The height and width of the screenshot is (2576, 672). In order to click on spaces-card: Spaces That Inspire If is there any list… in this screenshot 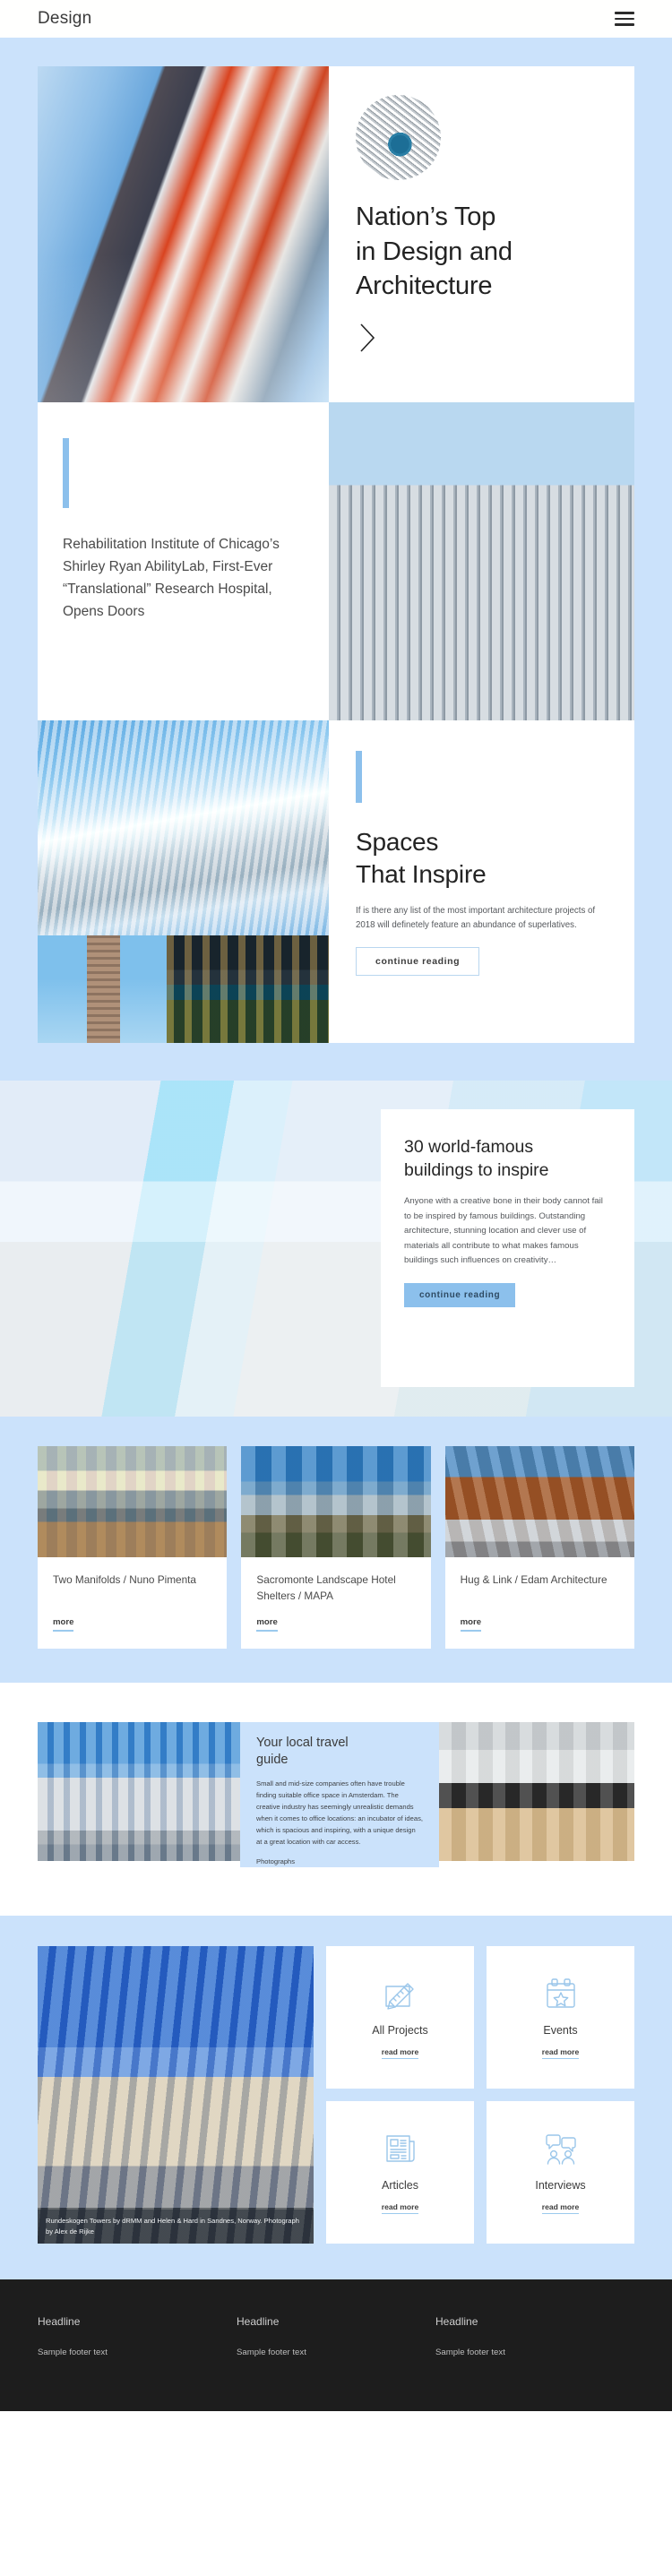, I will do `click(482, 882)`.